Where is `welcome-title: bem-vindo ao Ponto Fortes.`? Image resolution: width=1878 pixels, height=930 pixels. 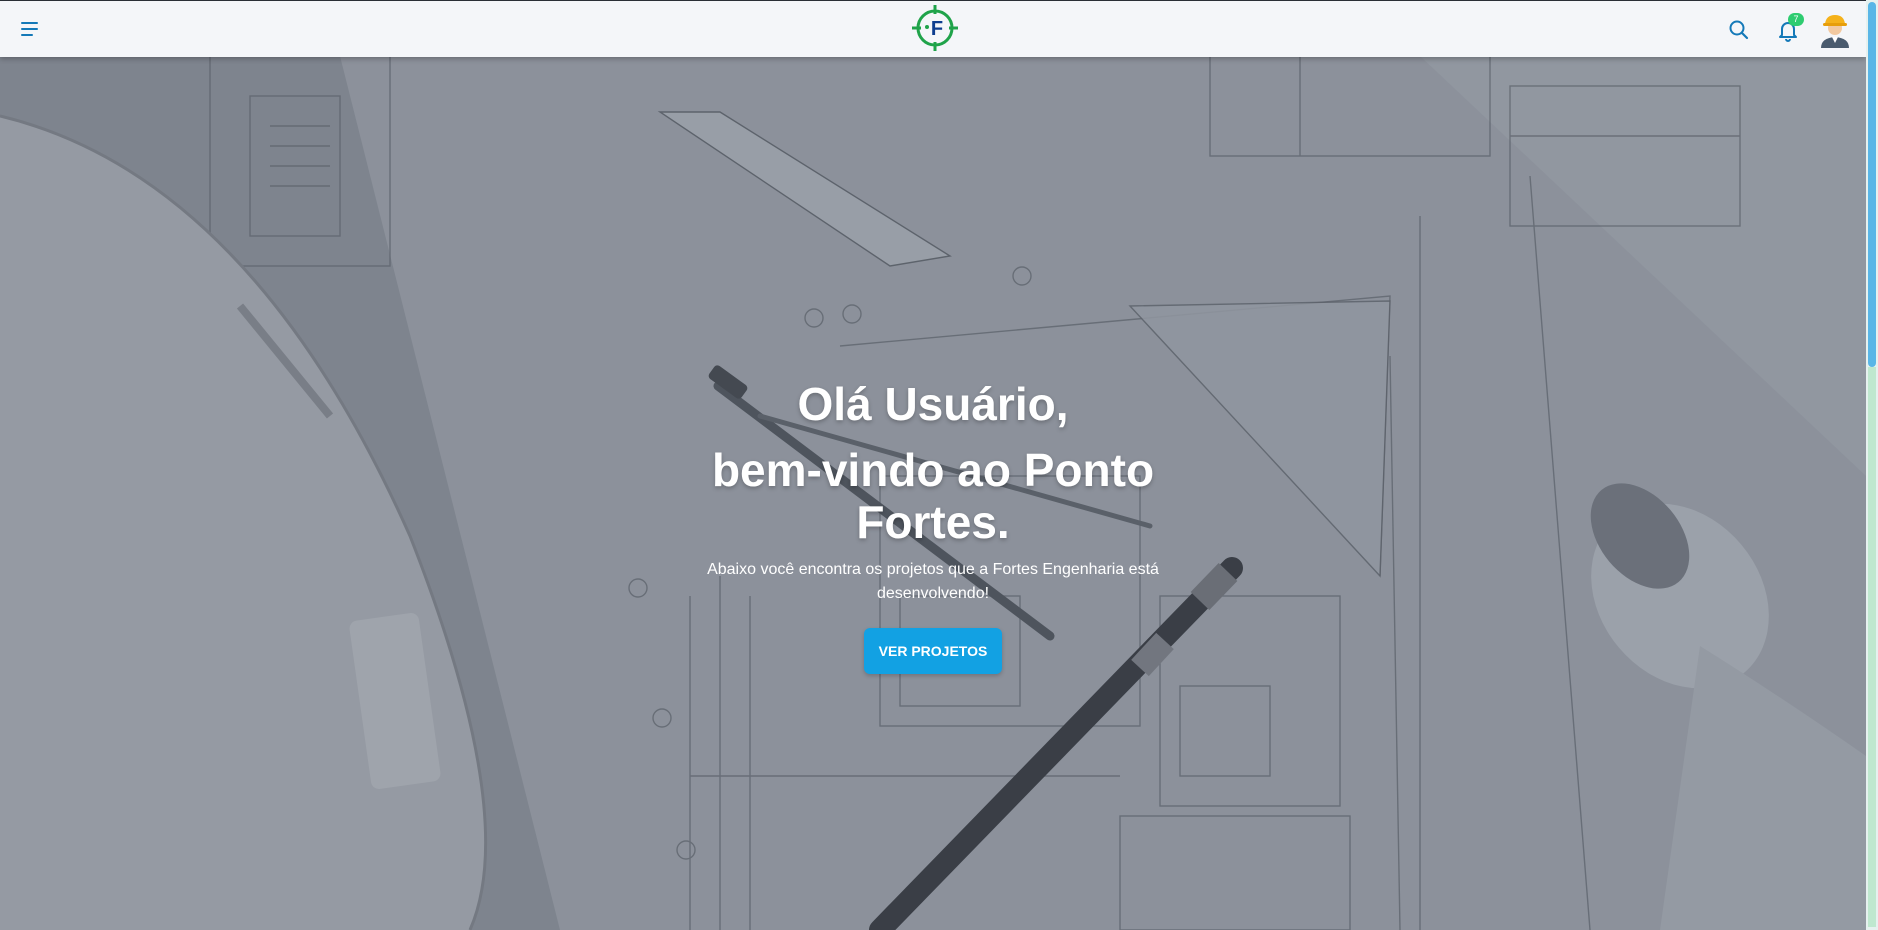 welcome-title: bem-vindo ao Ponto Fortes. is located at coordinates (933, 496).